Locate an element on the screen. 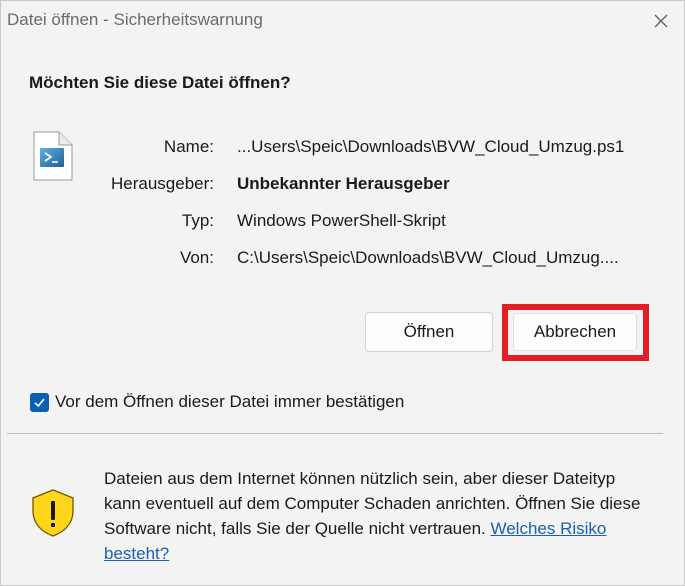 The height and width of the screenshot is (586, 685). open-button: Öffnen is located at coordinates (429, 332).